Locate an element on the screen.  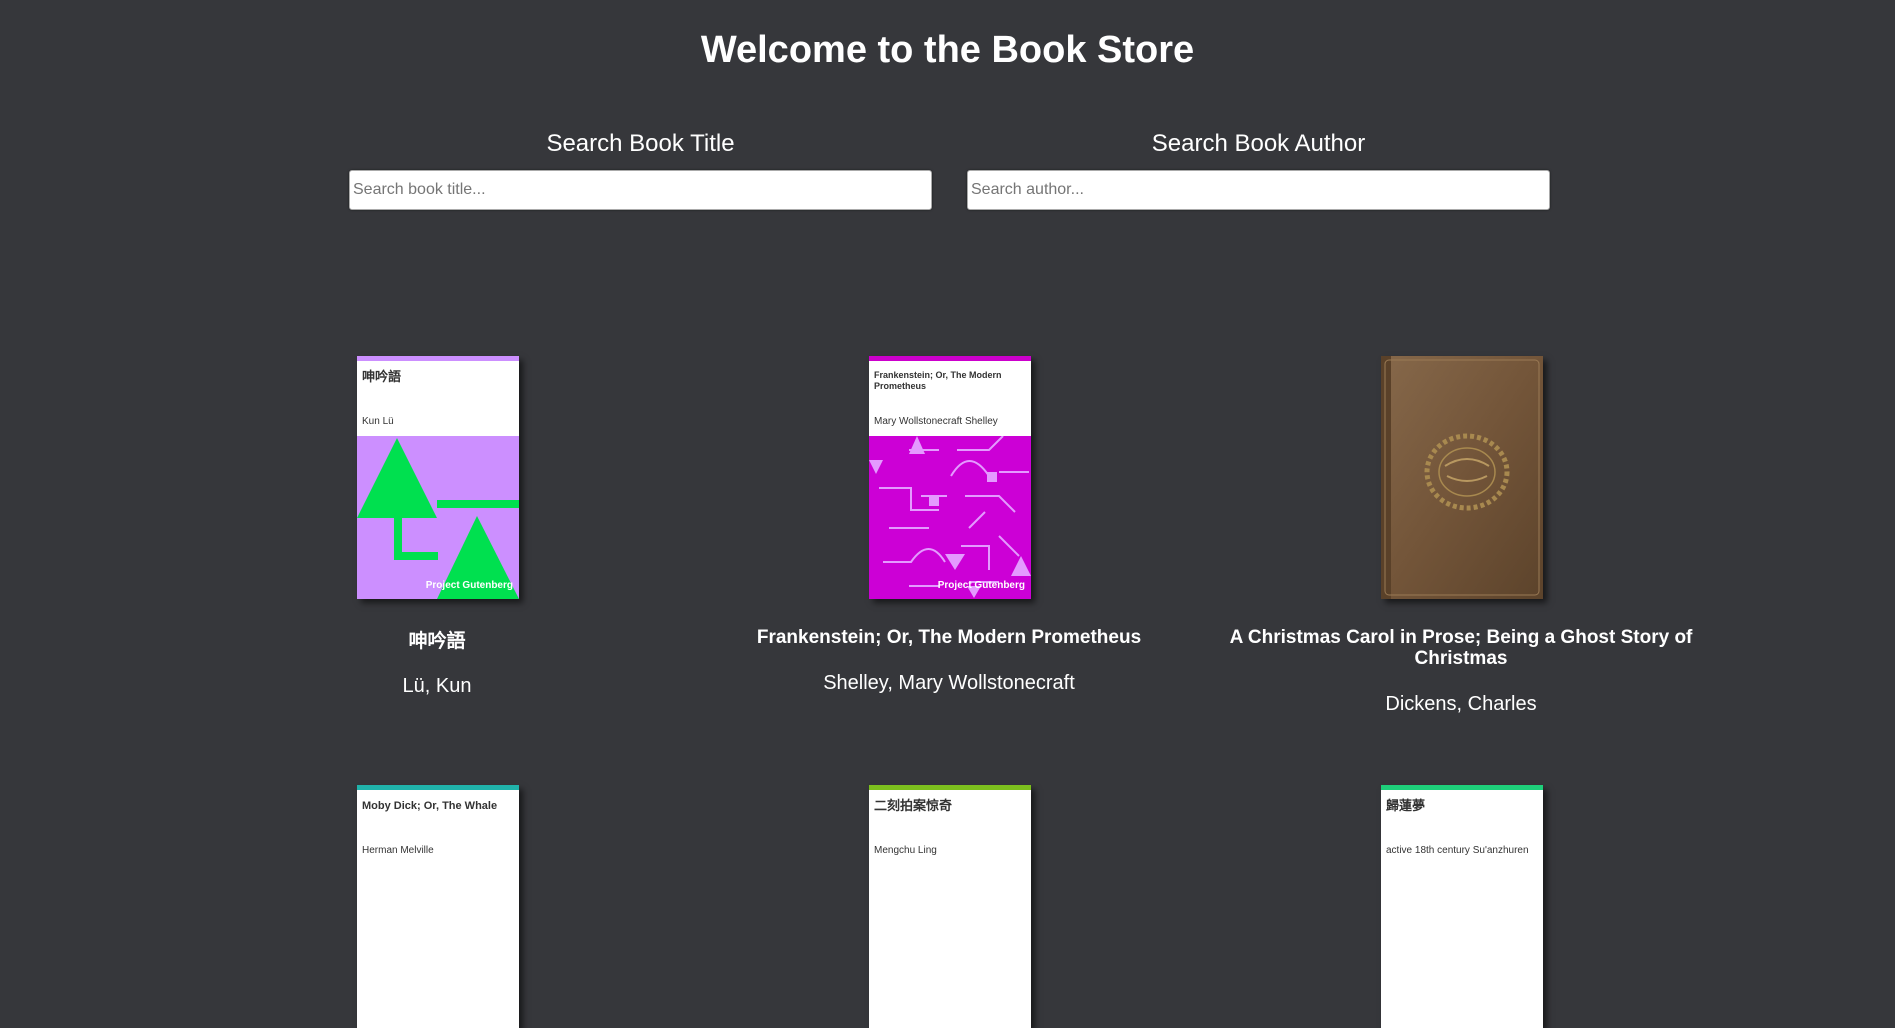
cover-author: Herman Melville is located at coordinates (398, 850).